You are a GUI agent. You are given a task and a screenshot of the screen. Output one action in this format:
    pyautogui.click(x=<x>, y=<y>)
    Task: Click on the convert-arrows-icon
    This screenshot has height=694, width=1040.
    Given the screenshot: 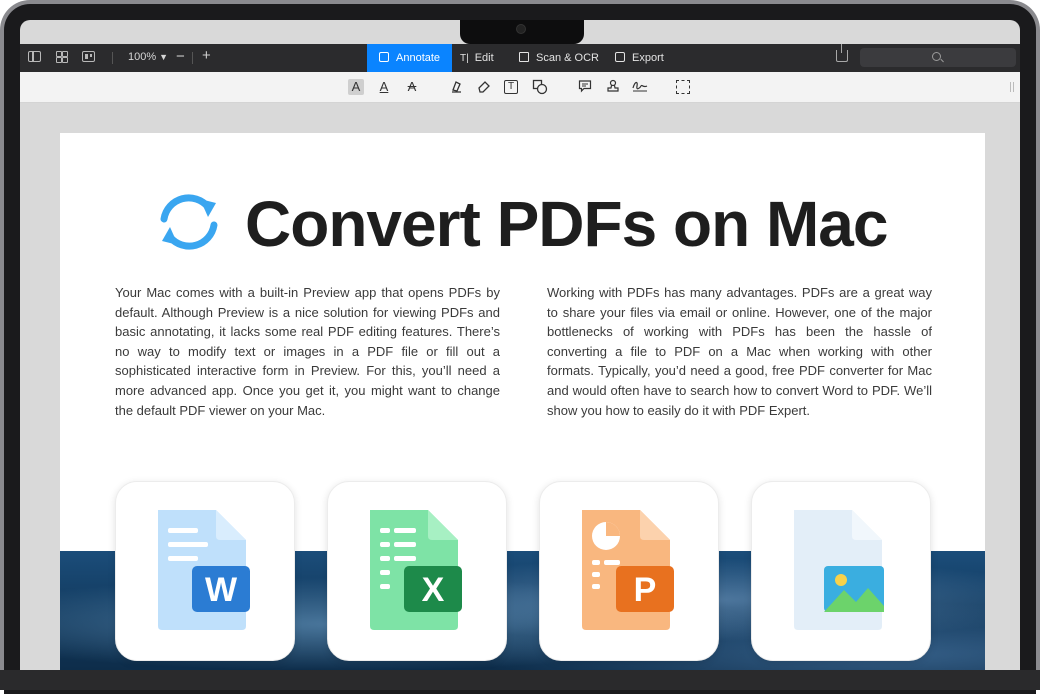 What is the action you would take?
    pyautogui.click(x=189, y=222)
    